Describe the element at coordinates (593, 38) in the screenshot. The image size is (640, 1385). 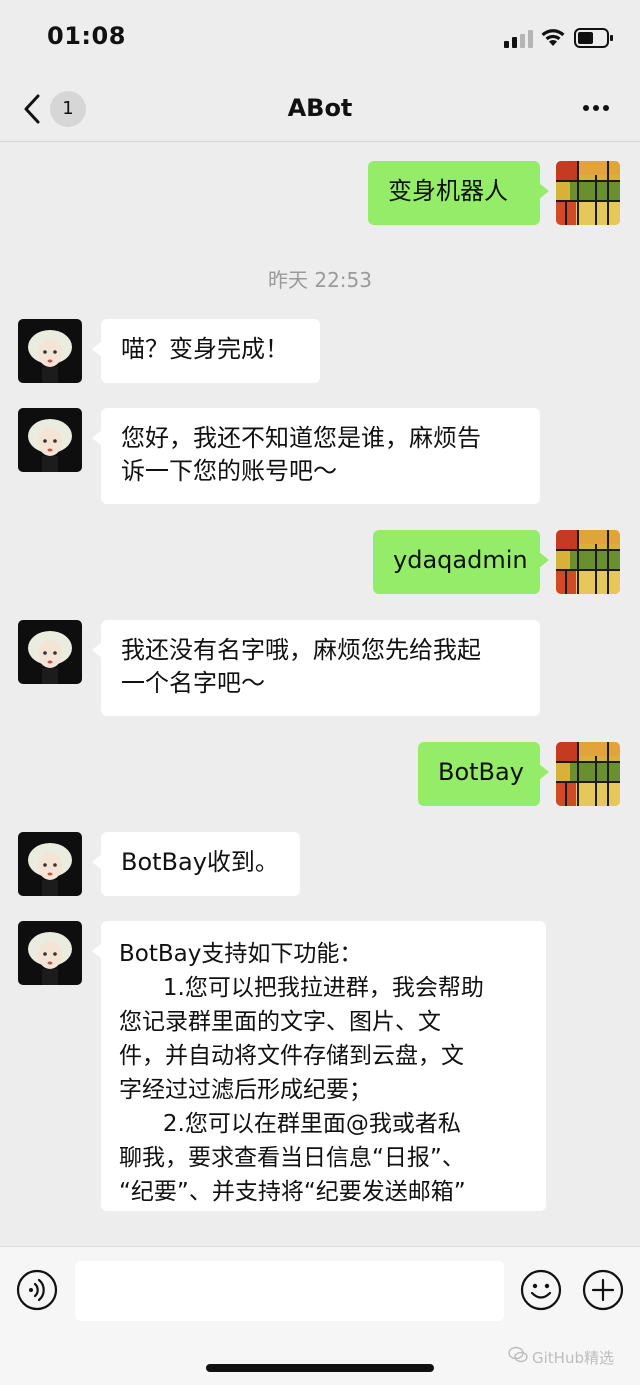
I see `battery-icon` at that location.